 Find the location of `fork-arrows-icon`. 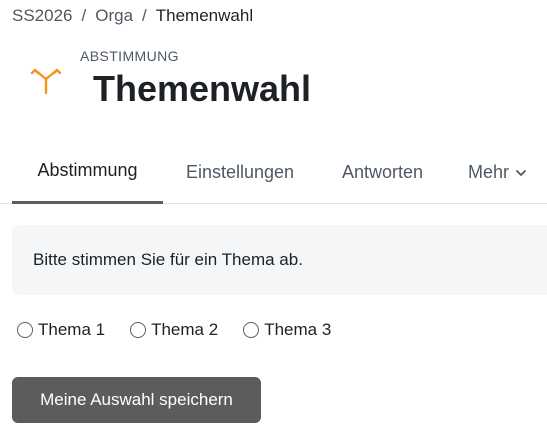

fork-arrows-icon is located at coordinates (46, 78).